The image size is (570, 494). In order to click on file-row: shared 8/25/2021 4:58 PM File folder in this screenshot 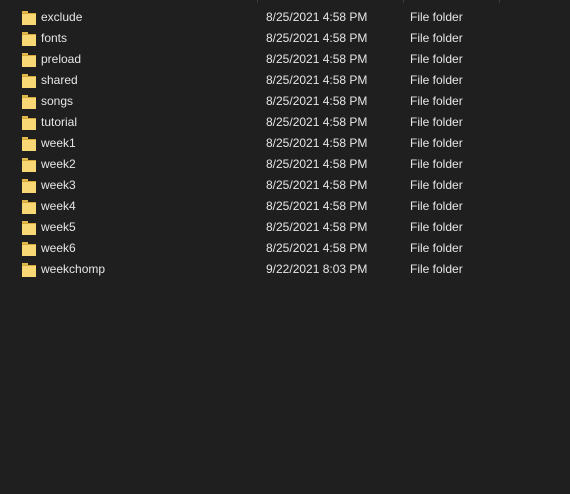, I will do `click(285, 80)`.